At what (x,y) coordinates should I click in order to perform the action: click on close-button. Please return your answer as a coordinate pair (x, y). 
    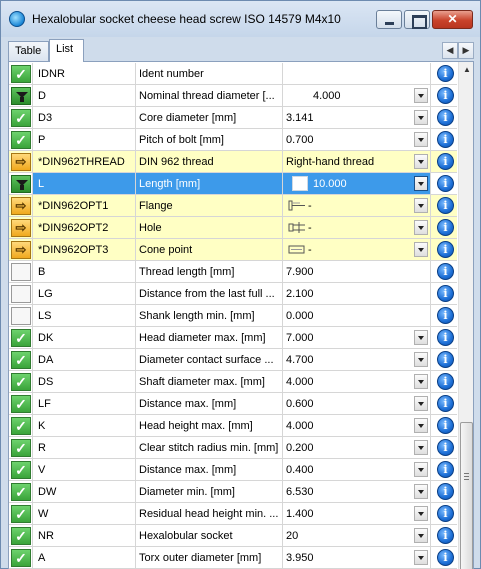
    Looking at the image, I should click on (452, 19).